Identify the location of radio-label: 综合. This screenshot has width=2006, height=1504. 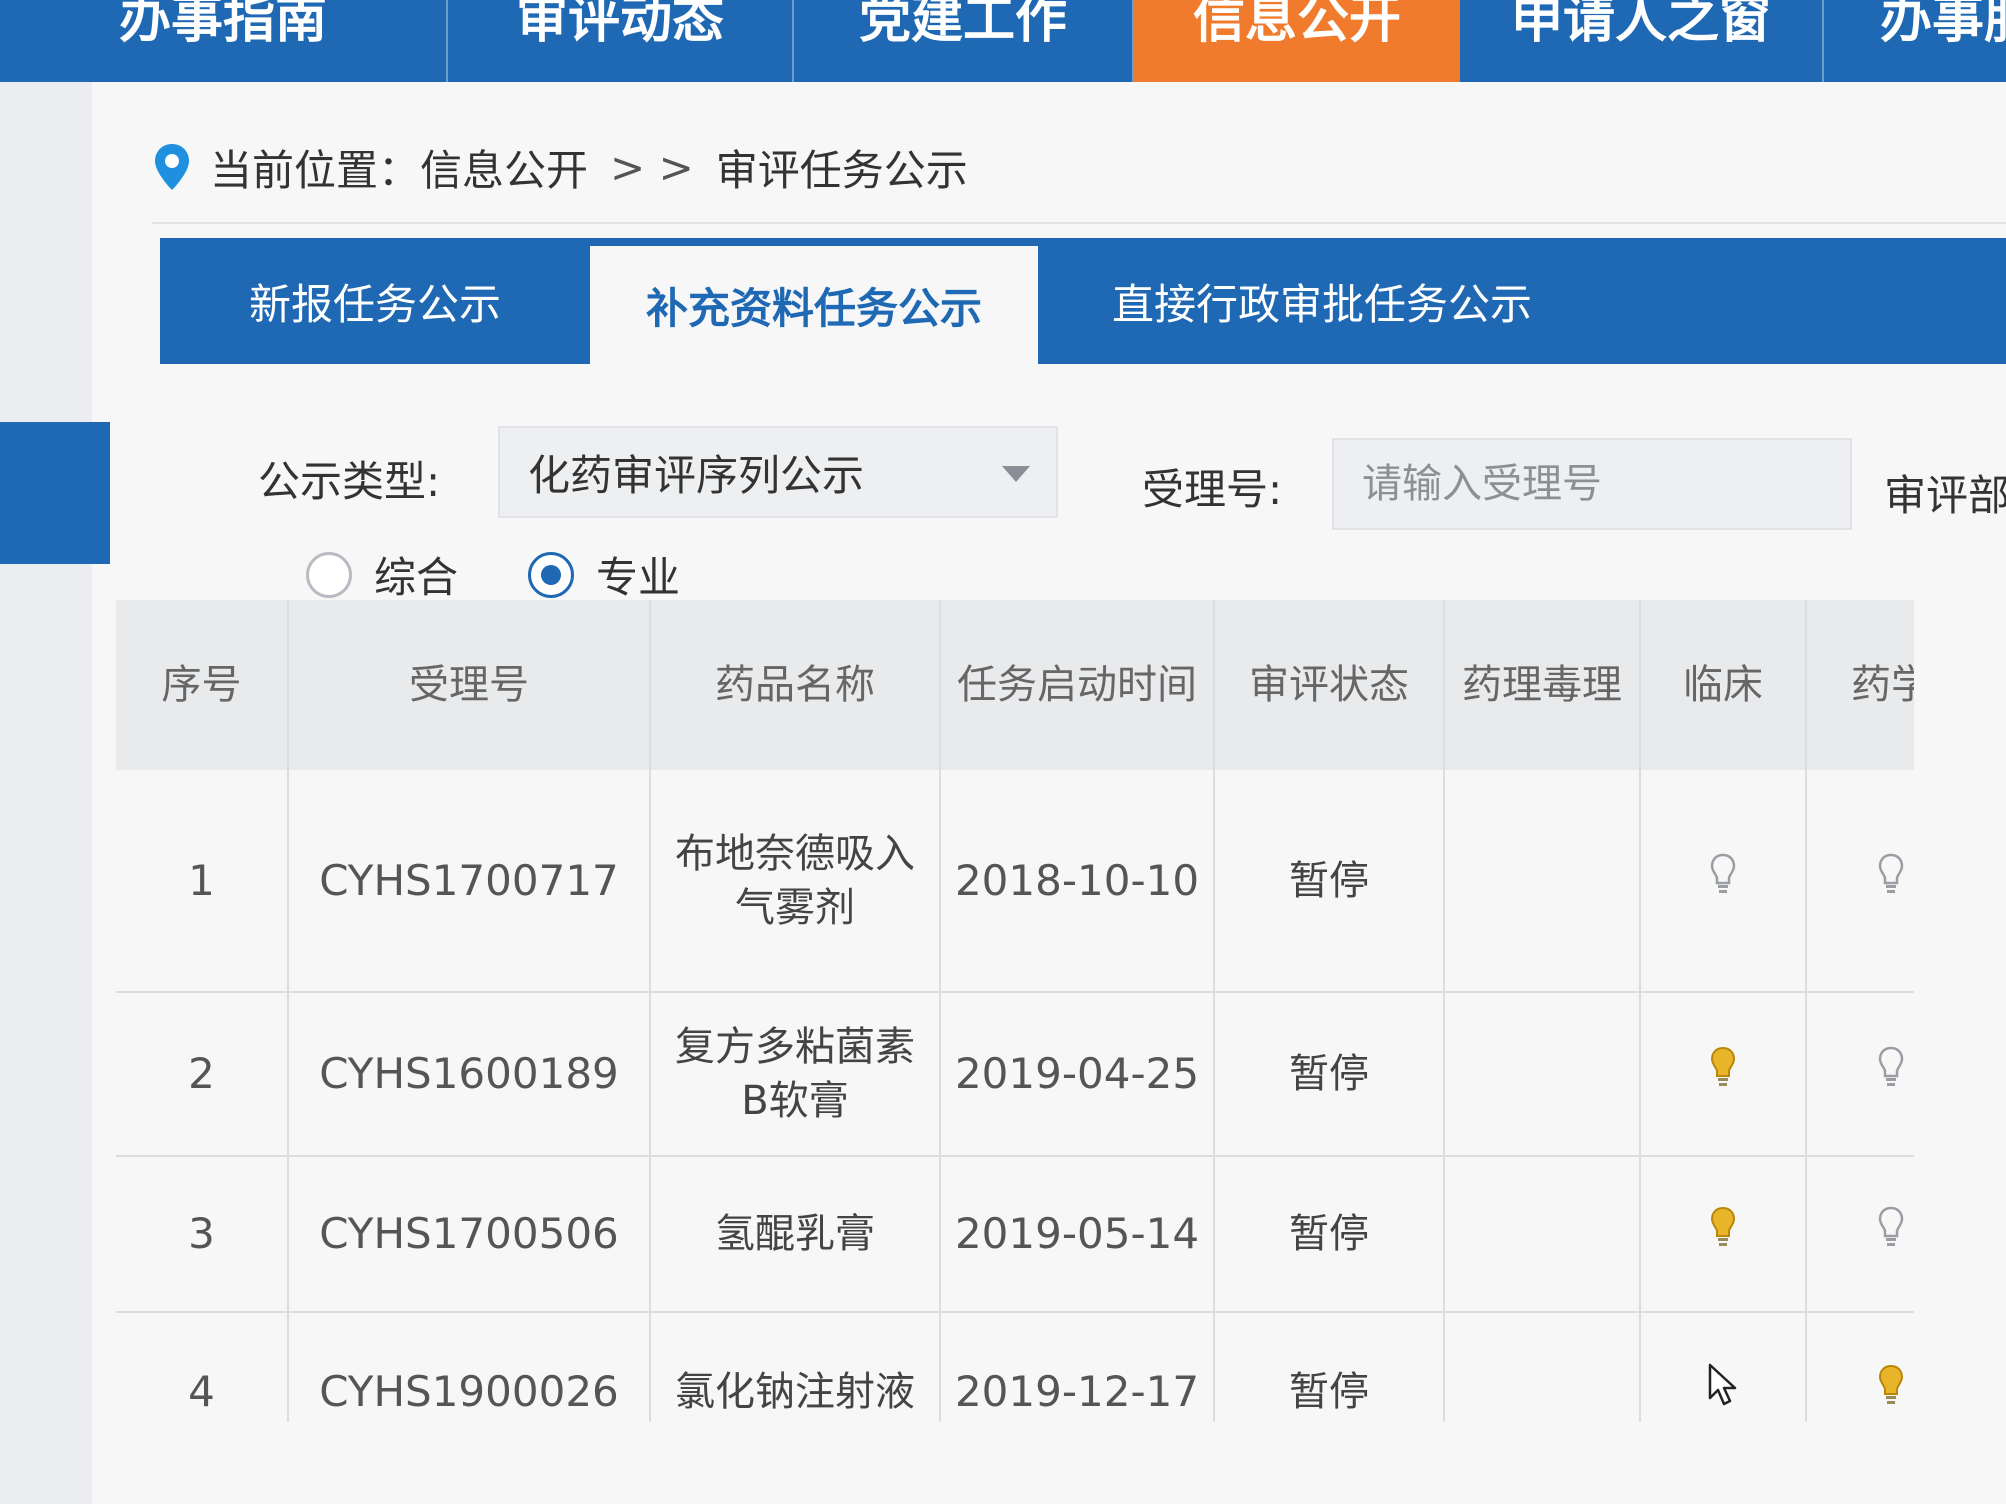
(416, 577).